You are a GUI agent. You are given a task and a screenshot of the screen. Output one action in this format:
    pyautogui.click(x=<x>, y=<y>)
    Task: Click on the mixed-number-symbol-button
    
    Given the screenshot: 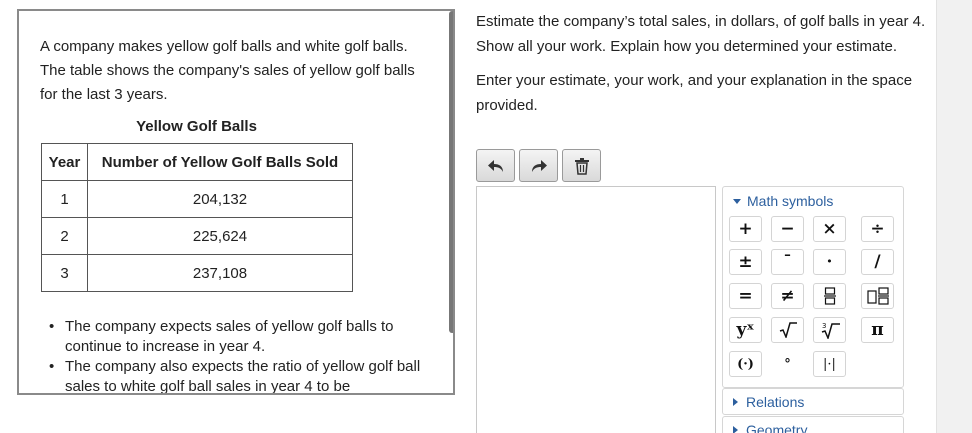 What is the action you would take?
    pyautogui.click(x=877, y=296)
    